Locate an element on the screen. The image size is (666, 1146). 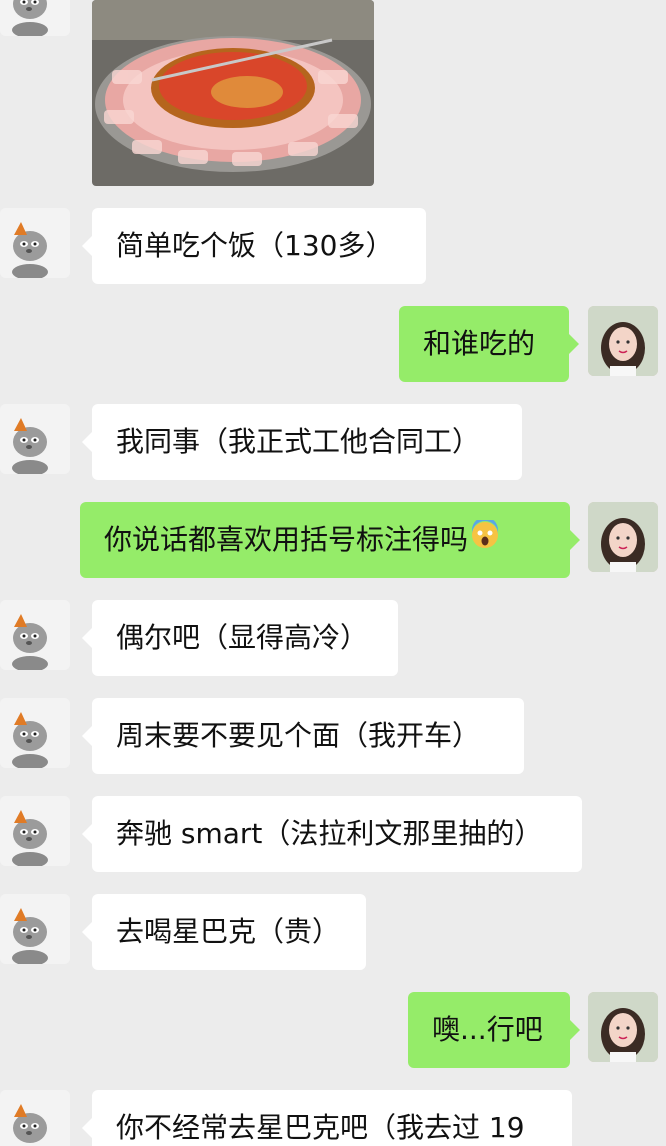
message-bubble: 奔驰 smart（法拉利文那里抽的） is located at coordinates (332, 834).